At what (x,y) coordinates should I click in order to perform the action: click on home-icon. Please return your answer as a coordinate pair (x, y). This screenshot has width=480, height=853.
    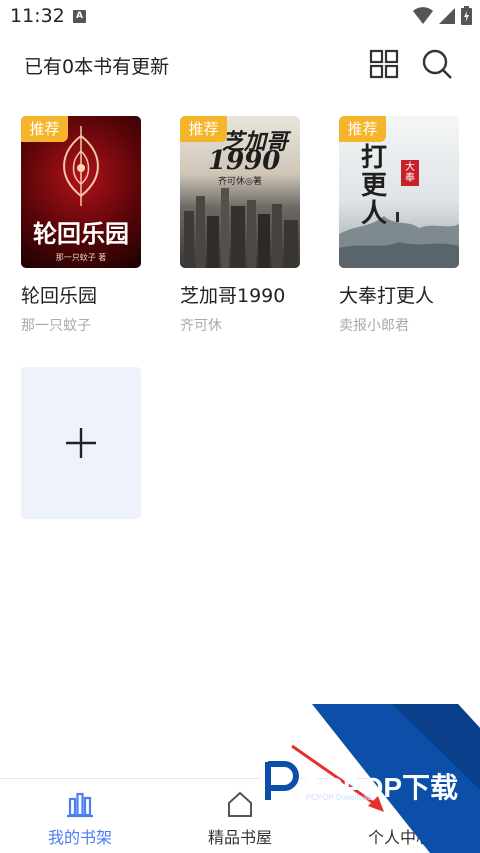
    Looking at the image, I should click on (240, 804).